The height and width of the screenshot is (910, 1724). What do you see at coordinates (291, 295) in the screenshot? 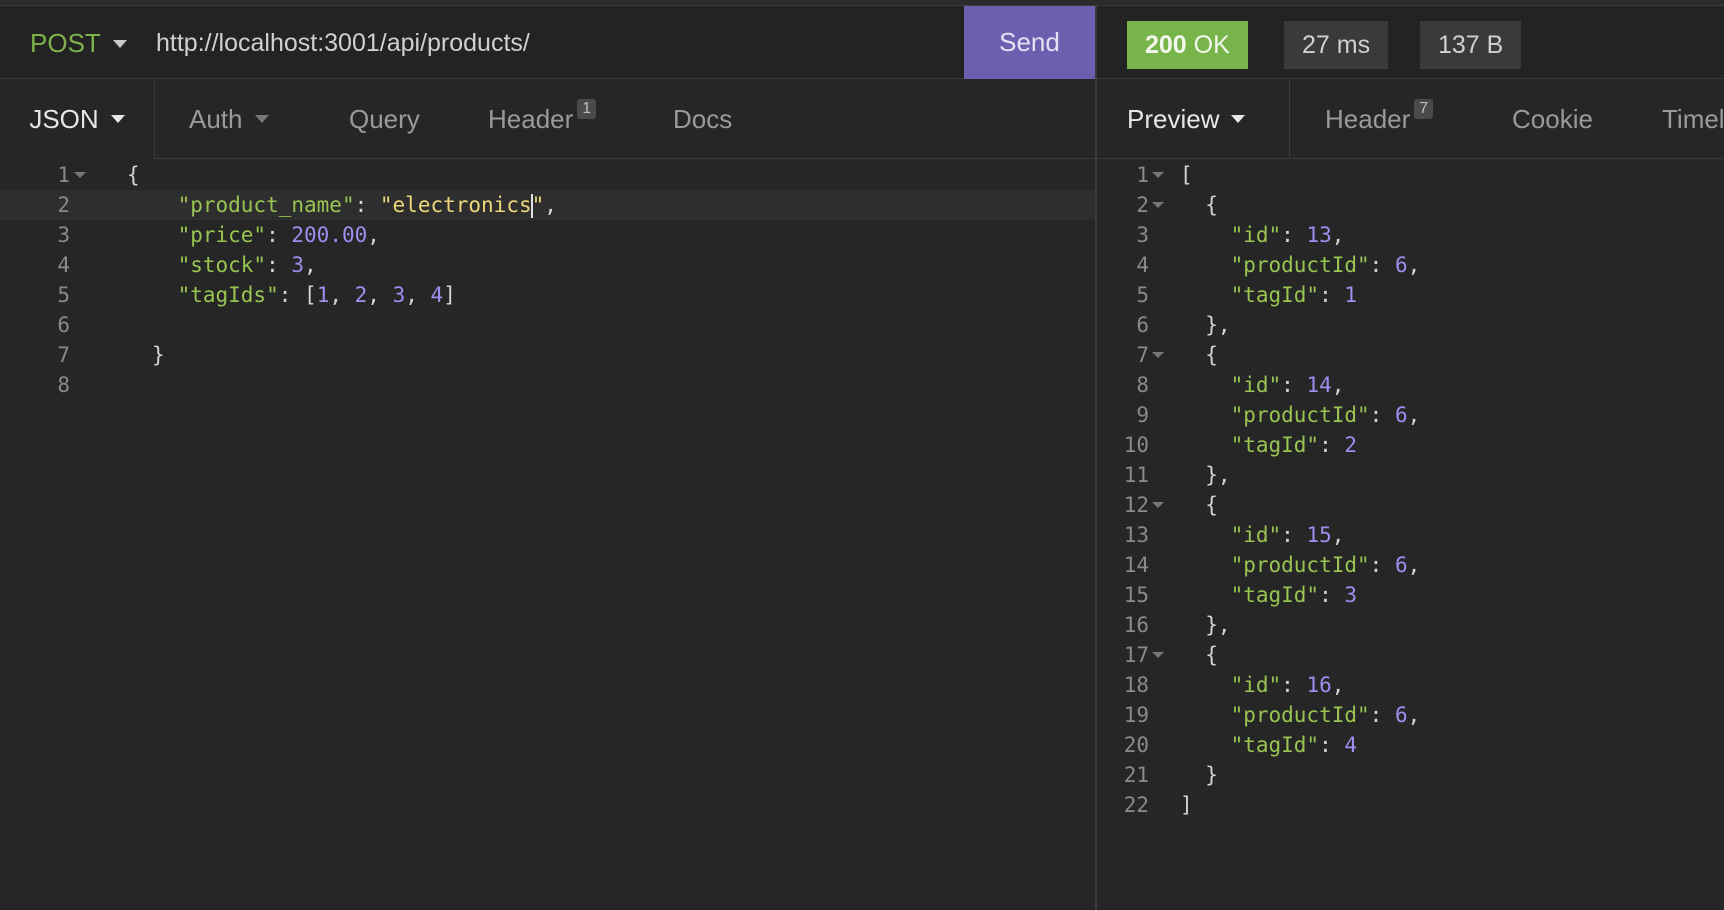
I see `code-text: "tagIds": [1, 2, 3, 4]` at bounding box center [291, 295].